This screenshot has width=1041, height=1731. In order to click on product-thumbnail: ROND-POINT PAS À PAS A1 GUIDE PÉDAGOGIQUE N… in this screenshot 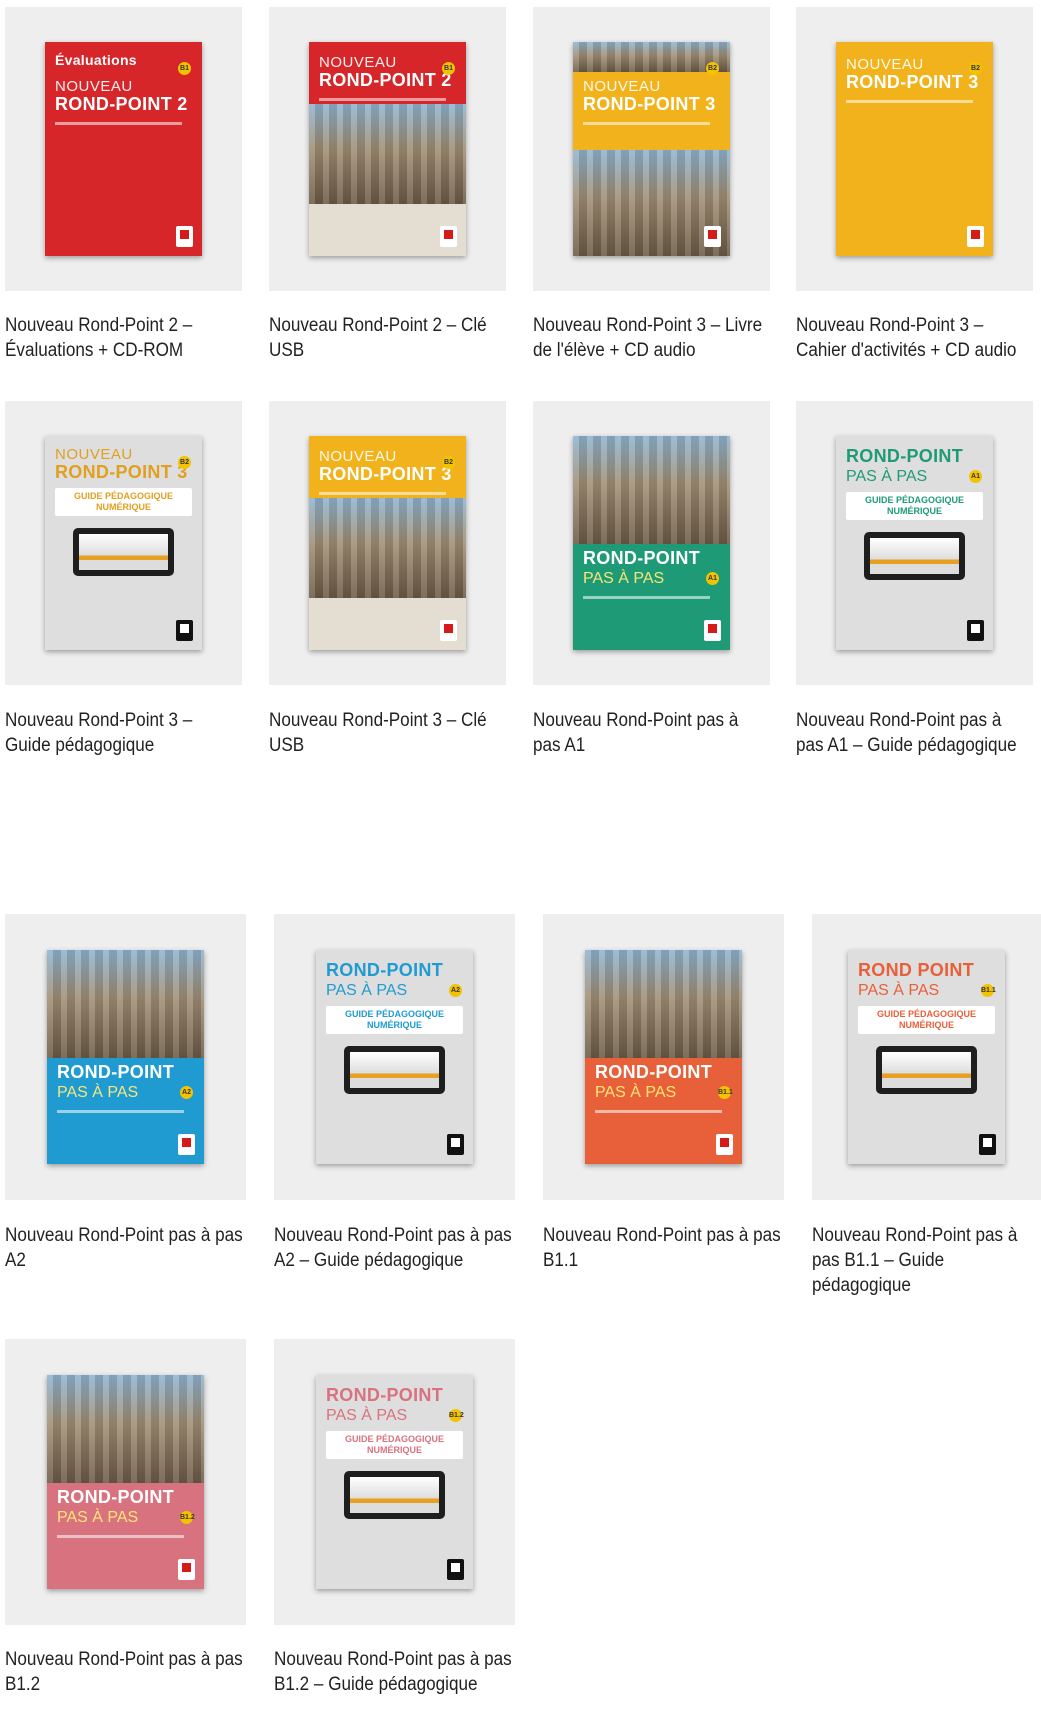, I will do `click(914, 543)`.